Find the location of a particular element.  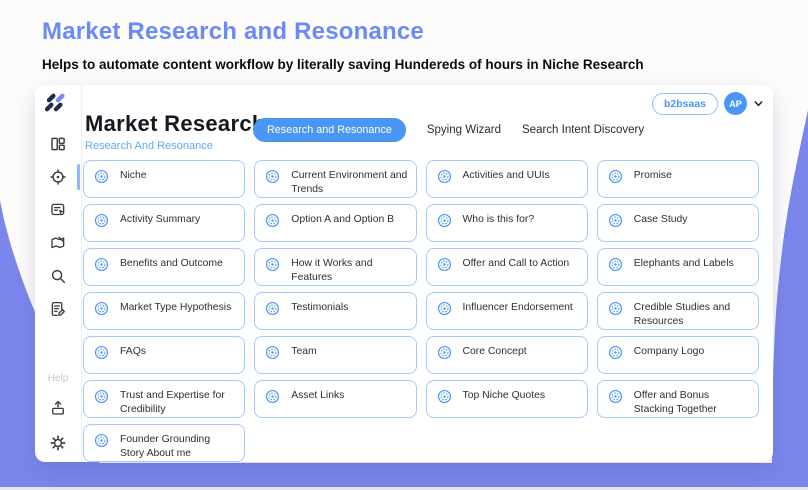

sidebar-item-document-review is located at coordinates (58, 209).